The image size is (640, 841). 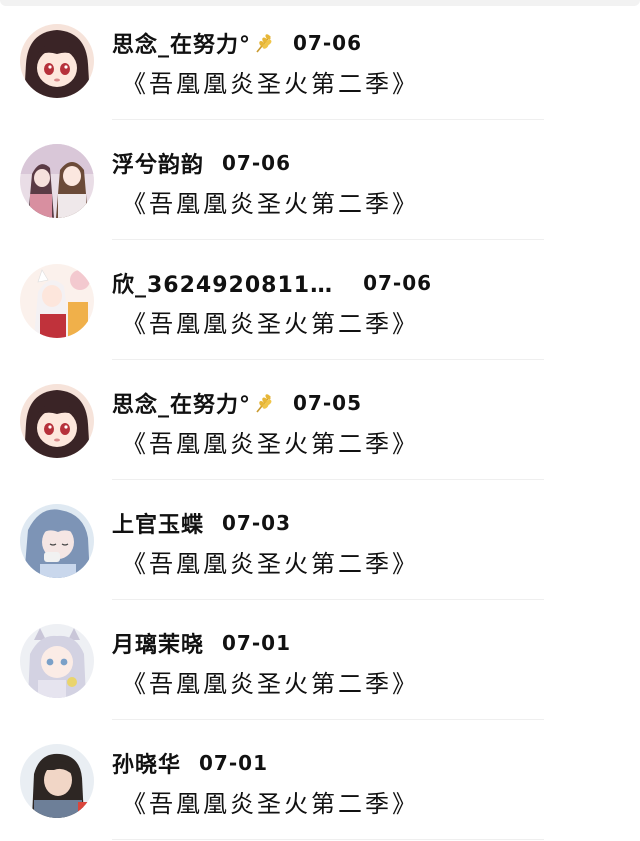 What do you see at coordinates (158, 643) in the screenshot?
I see `user-name: 月璃茉晓` at bounding box center [158, 643].